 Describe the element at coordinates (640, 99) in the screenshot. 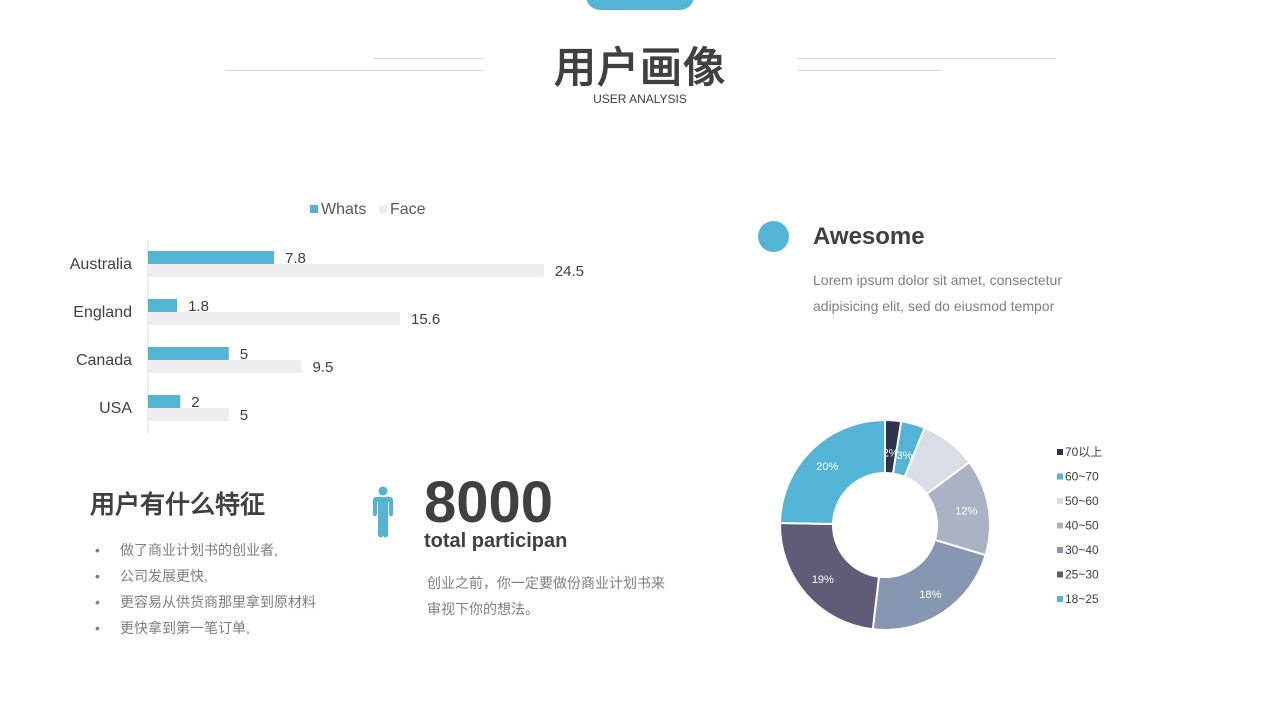

I see `page-subtitle: USER ANALYSIS` at that location.